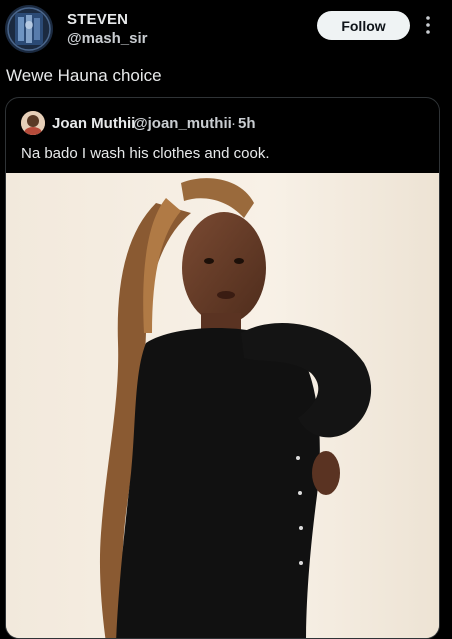 The width and height of the screenshot is (452, 639). What do you see at coordinates (97, 19) in the screenshot?
I see `author-name: STEVEN` at bounding box center [97, 19].